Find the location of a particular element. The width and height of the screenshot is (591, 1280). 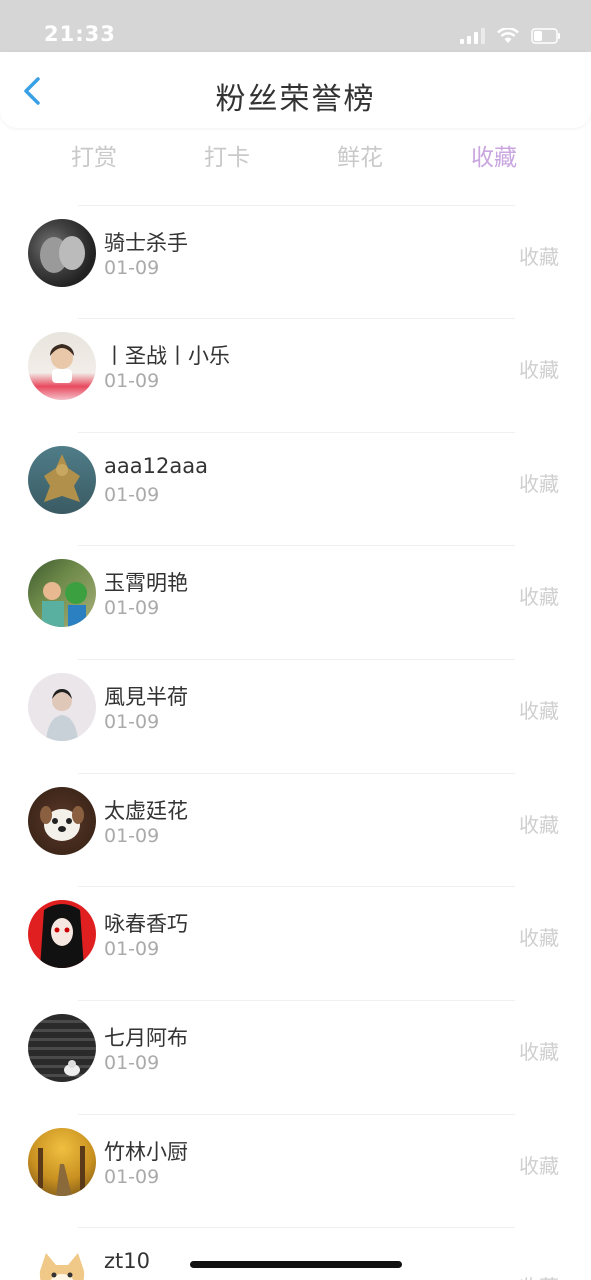

user-name: aaa12aaa is located at coordinates (156, 466).